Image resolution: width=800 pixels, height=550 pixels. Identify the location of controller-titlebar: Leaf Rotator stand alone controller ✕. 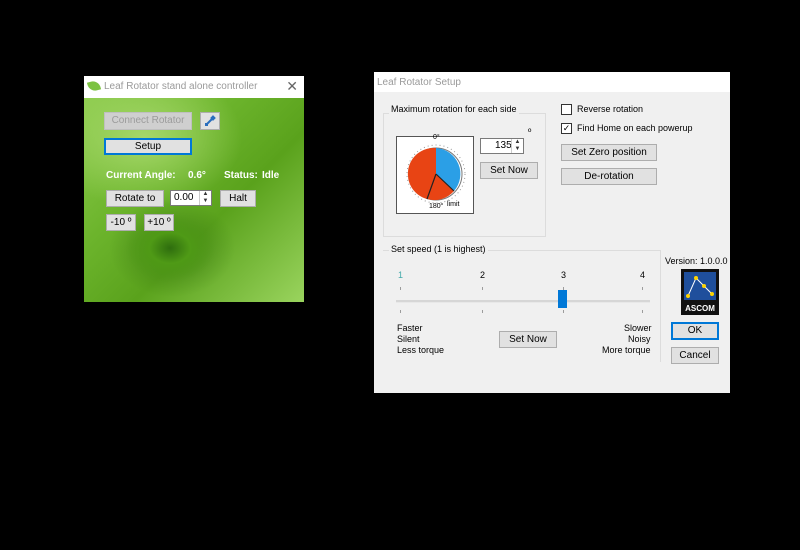
(194, 87).